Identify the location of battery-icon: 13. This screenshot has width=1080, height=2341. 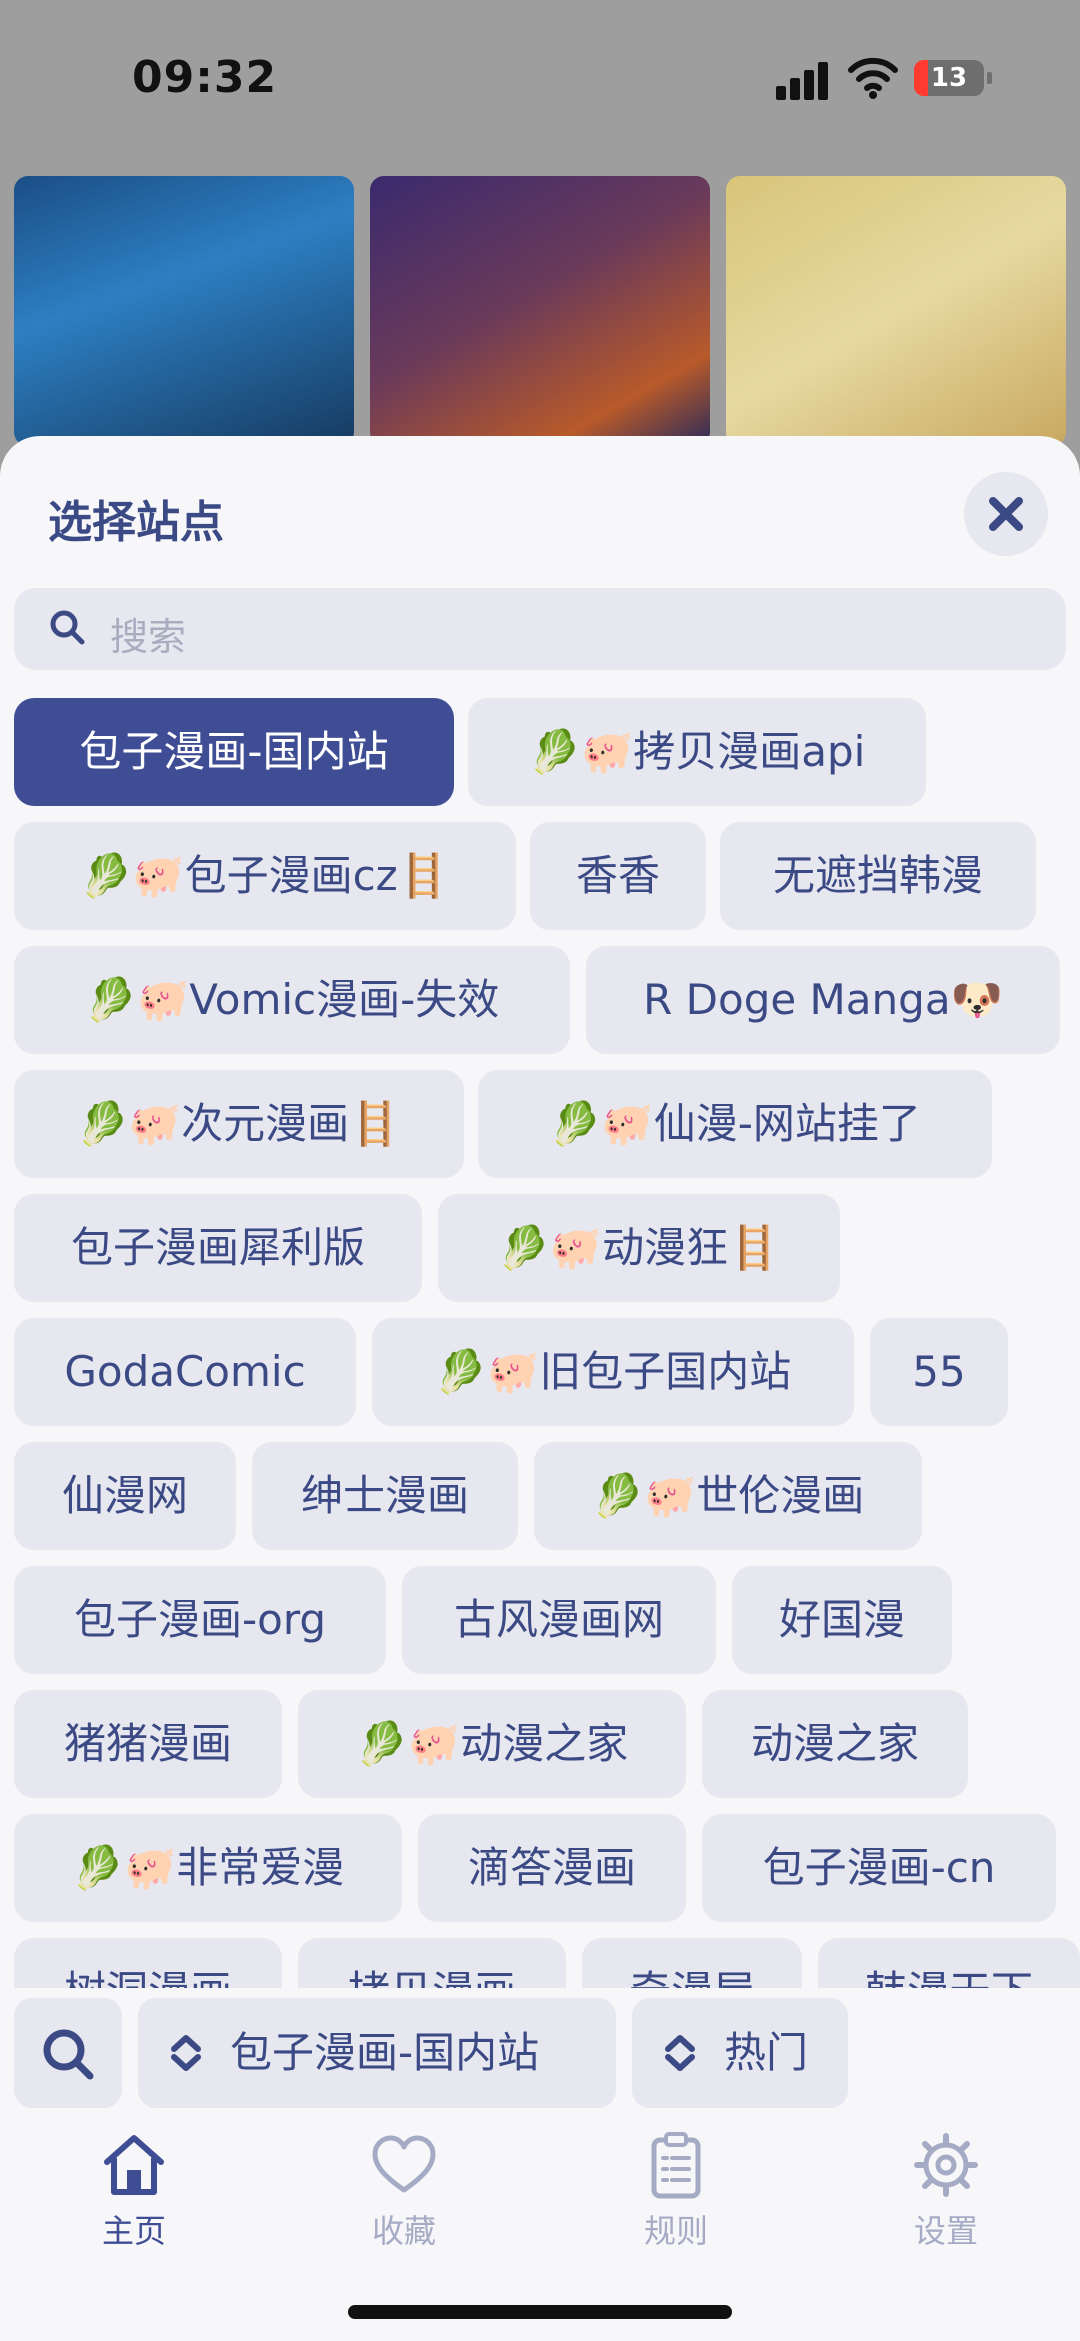
(953, 78).